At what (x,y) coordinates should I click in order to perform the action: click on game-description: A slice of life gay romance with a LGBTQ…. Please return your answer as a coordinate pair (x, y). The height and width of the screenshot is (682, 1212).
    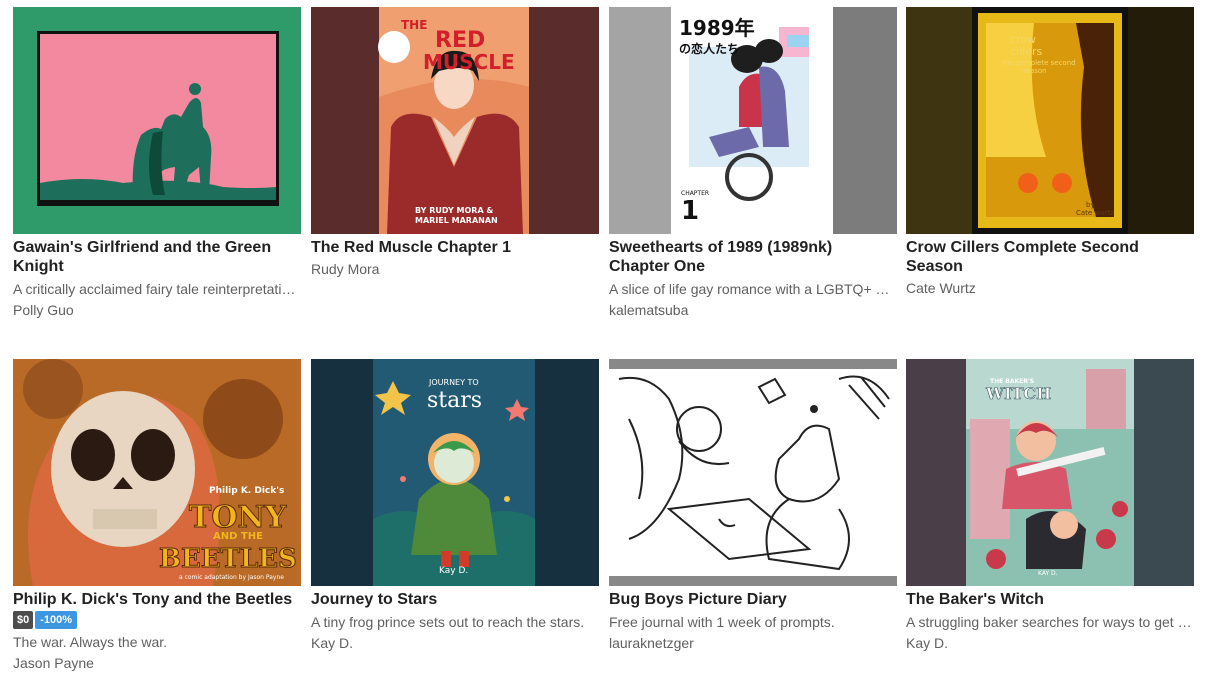
    Looking at the image, I should click on (753, 289).